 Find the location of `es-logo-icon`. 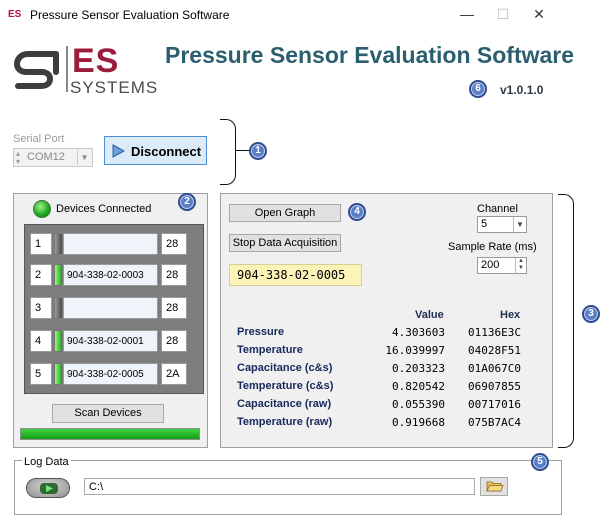

es-logo-icon is located at coordinates (36, 70).